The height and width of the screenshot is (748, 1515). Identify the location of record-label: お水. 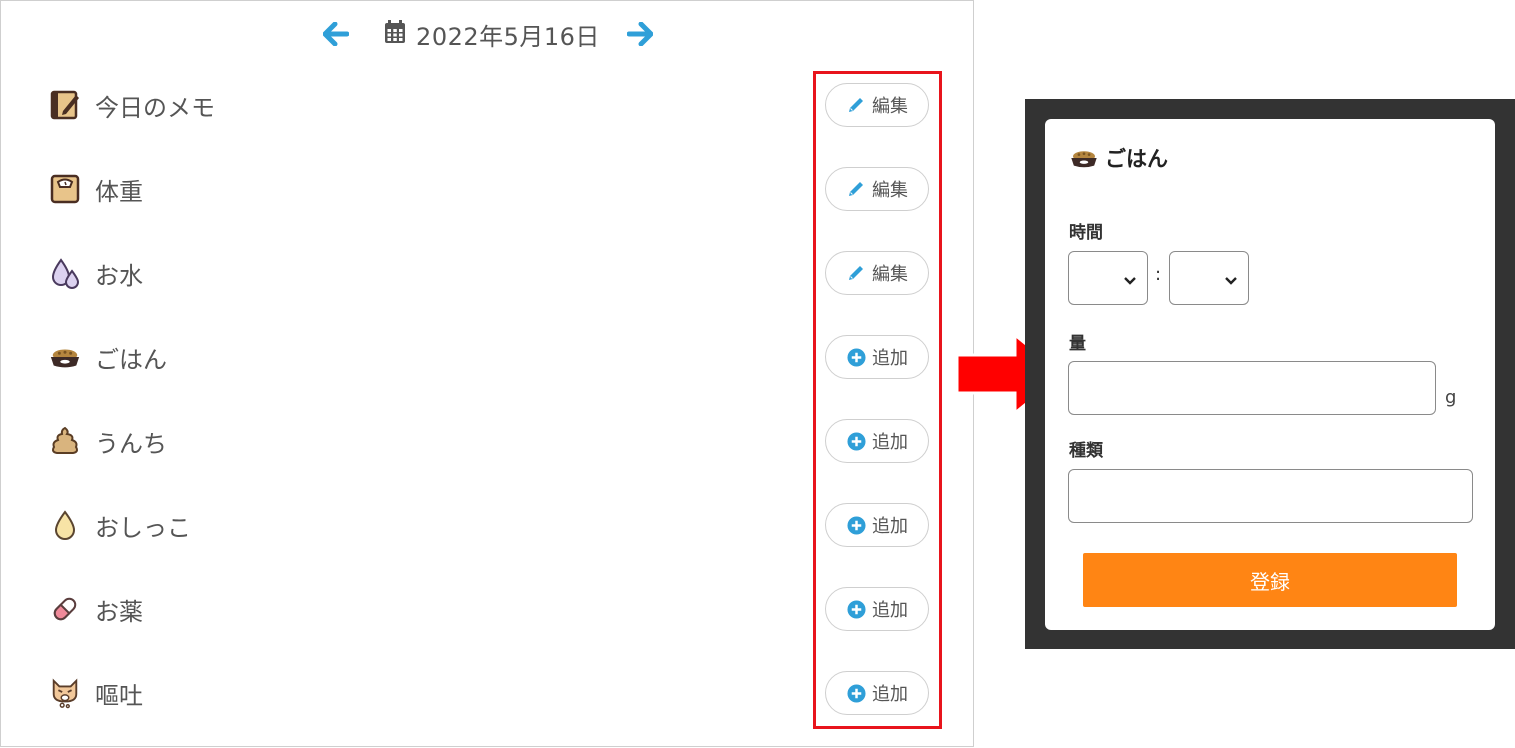
(119, 275).